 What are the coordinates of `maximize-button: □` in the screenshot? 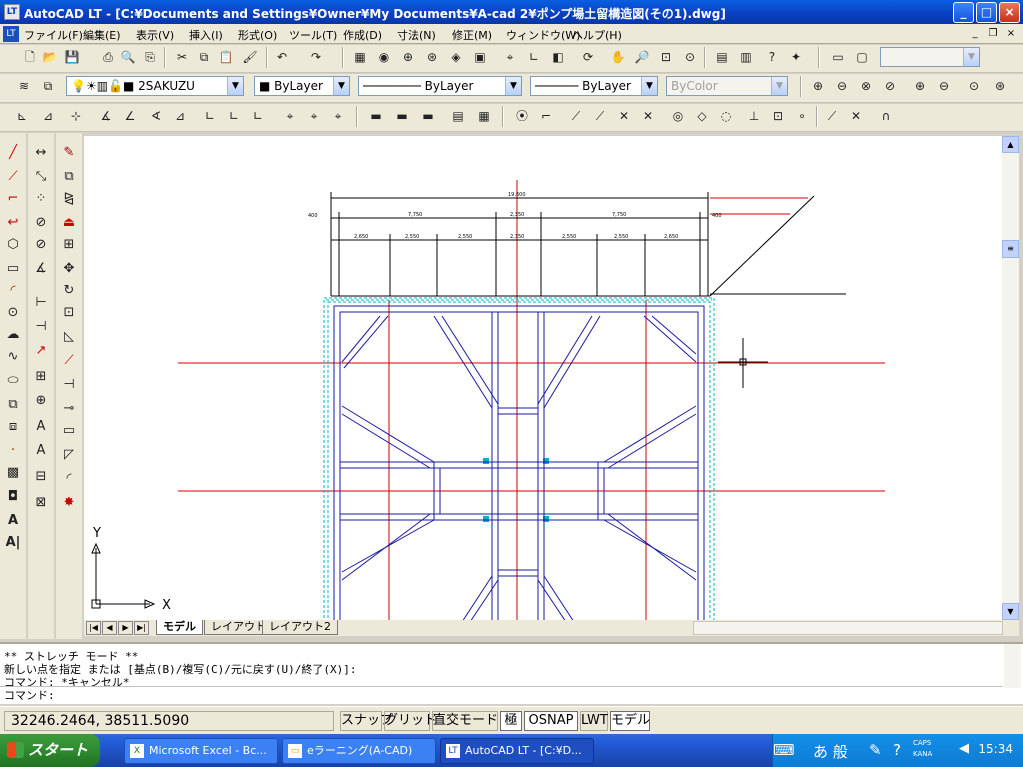 It's located at (986, 12).